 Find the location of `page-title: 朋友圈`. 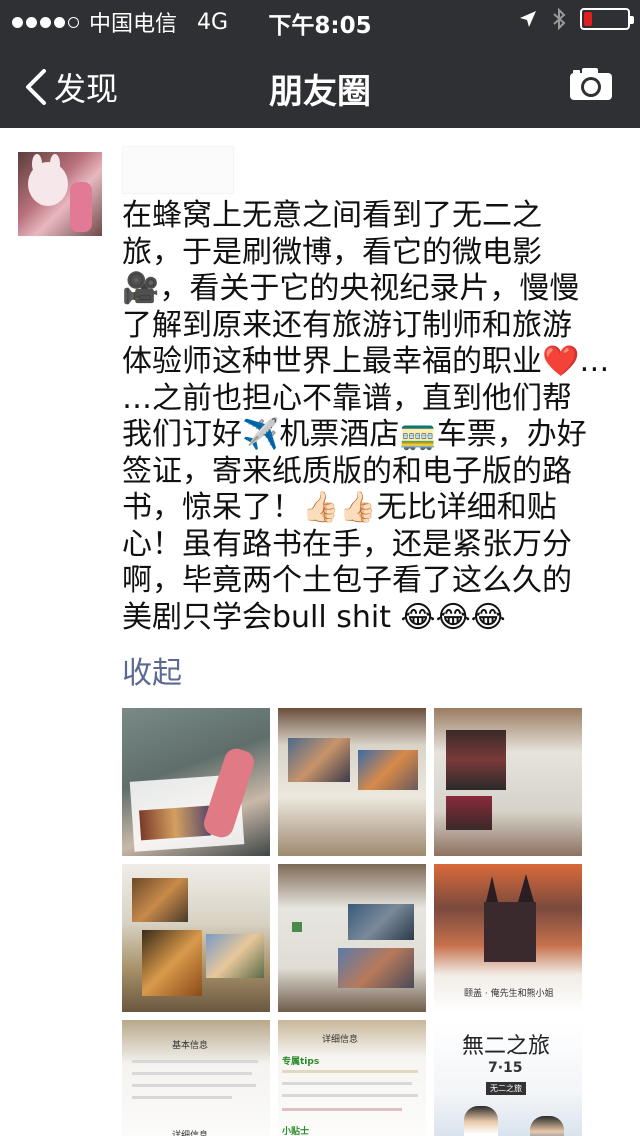

page-title: 朋友圈 is located at coordinates (320, 92).